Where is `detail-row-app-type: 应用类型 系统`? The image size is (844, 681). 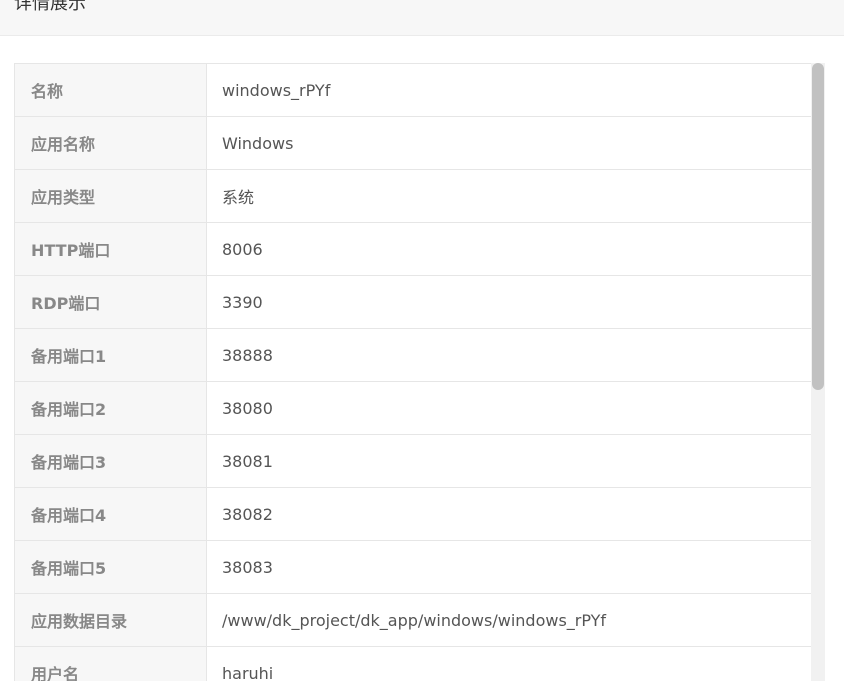 detail-row-app-type: 应用类型 系统 is located at coordinates (413, 196).